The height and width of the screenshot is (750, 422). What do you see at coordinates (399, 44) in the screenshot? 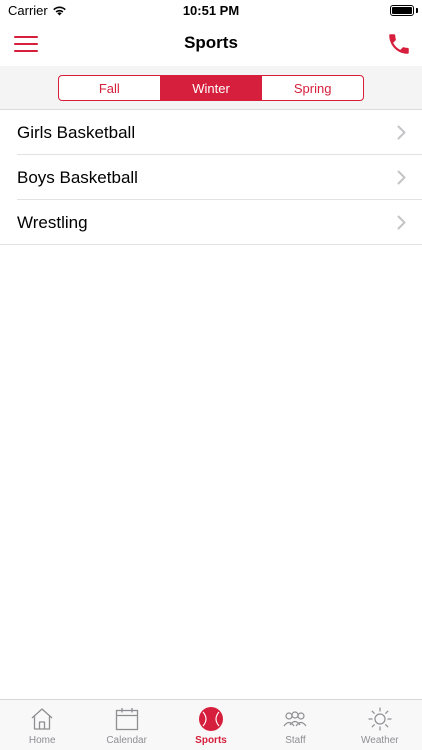
I see `phone-icon` at bounding box center [399, 44].